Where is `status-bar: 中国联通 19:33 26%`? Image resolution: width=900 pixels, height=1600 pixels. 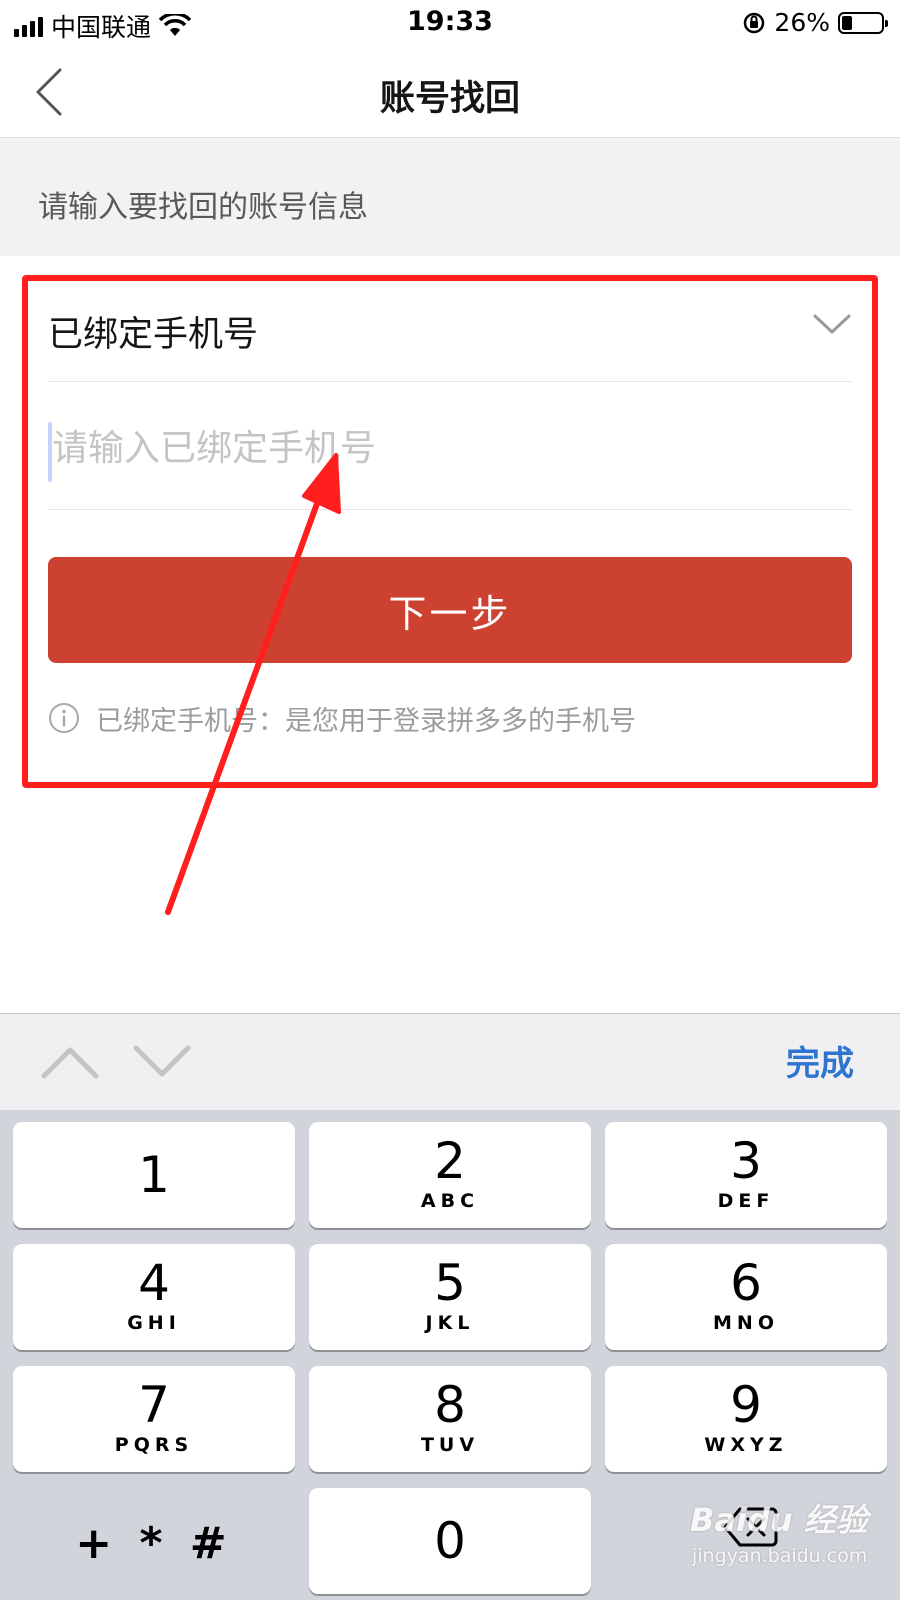
status-bar: 中国联通 19:33 26% is located at coordinates (450, 23).